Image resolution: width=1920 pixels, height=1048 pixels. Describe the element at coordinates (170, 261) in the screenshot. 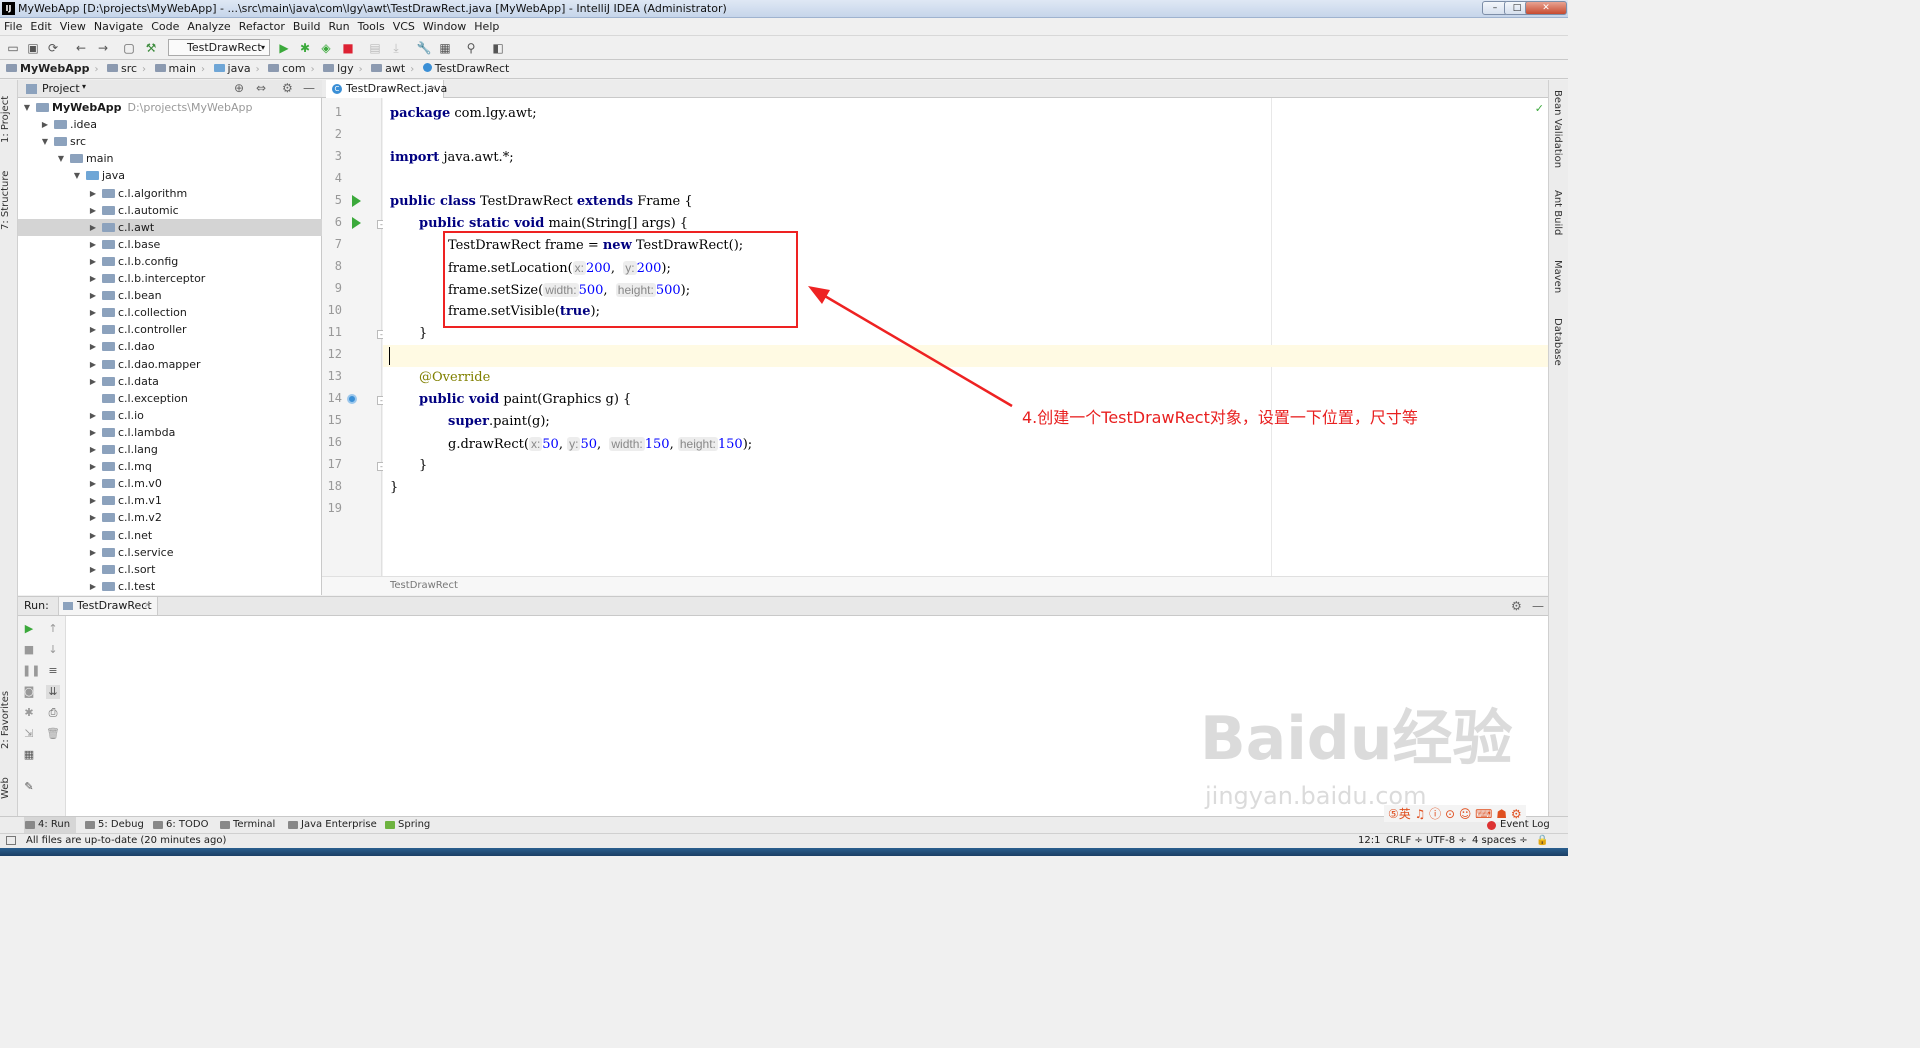

I see `tree-item: ▶ c.l.b.config` at that location.